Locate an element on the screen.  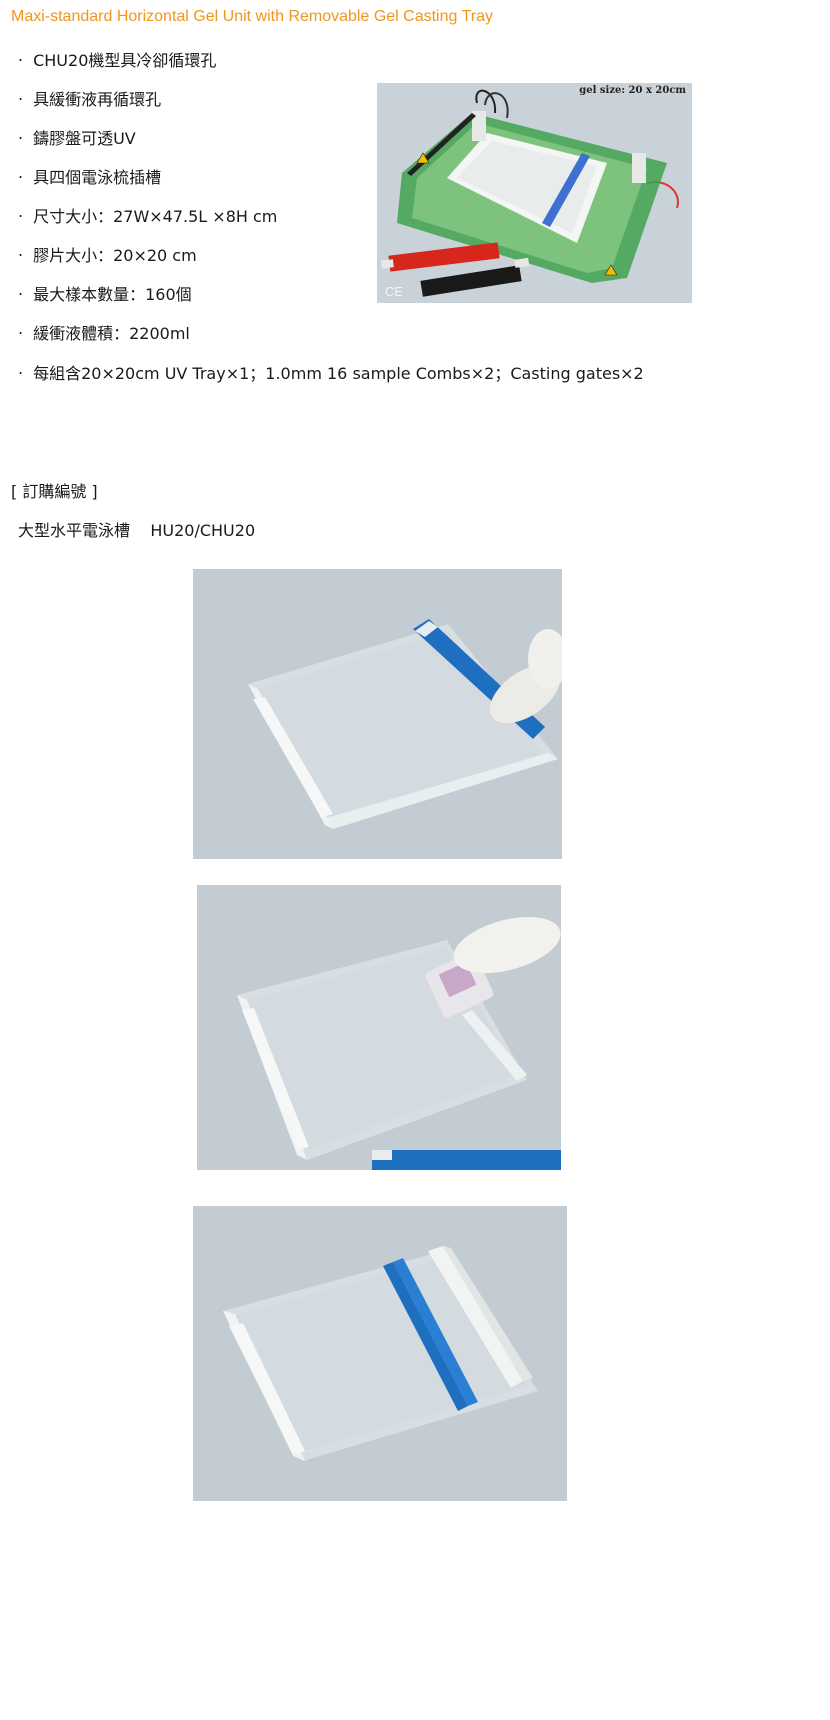
feature-item: ‧ 最大樣本數量：160個 is located at coordinates (105, 294).